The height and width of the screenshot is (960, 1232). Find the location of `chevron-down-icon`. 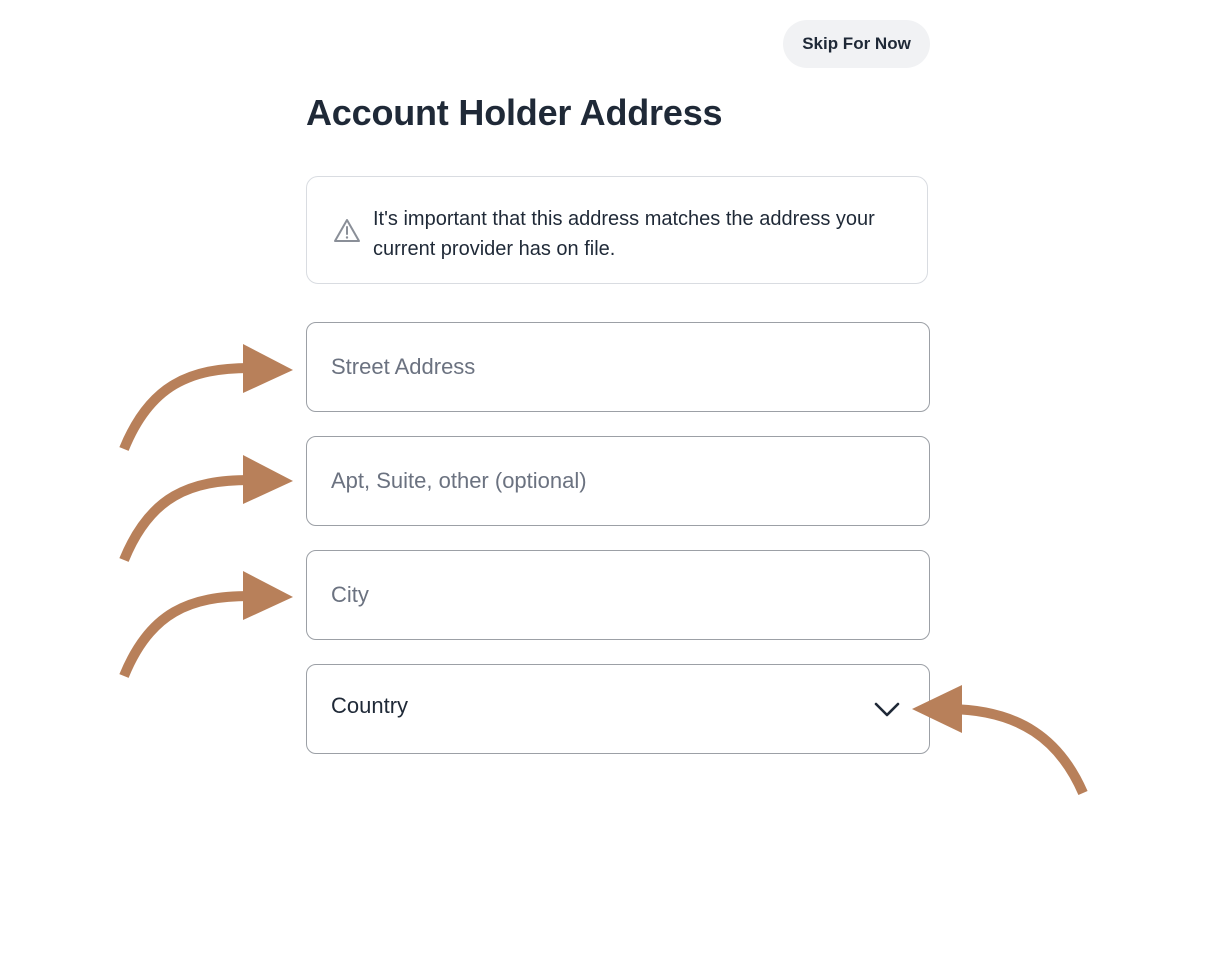

chevron-down-icon is located at coordinates (887, 709).